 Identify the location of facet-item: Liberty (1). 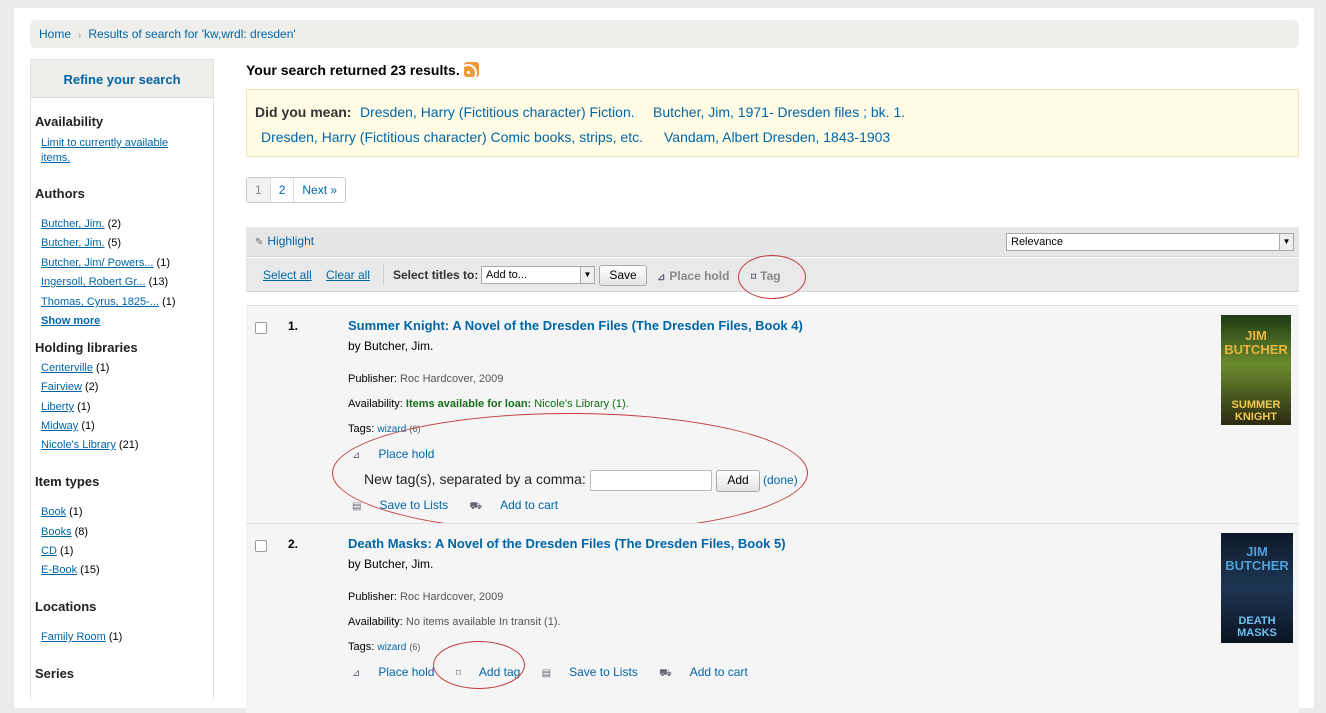
(66, 407).